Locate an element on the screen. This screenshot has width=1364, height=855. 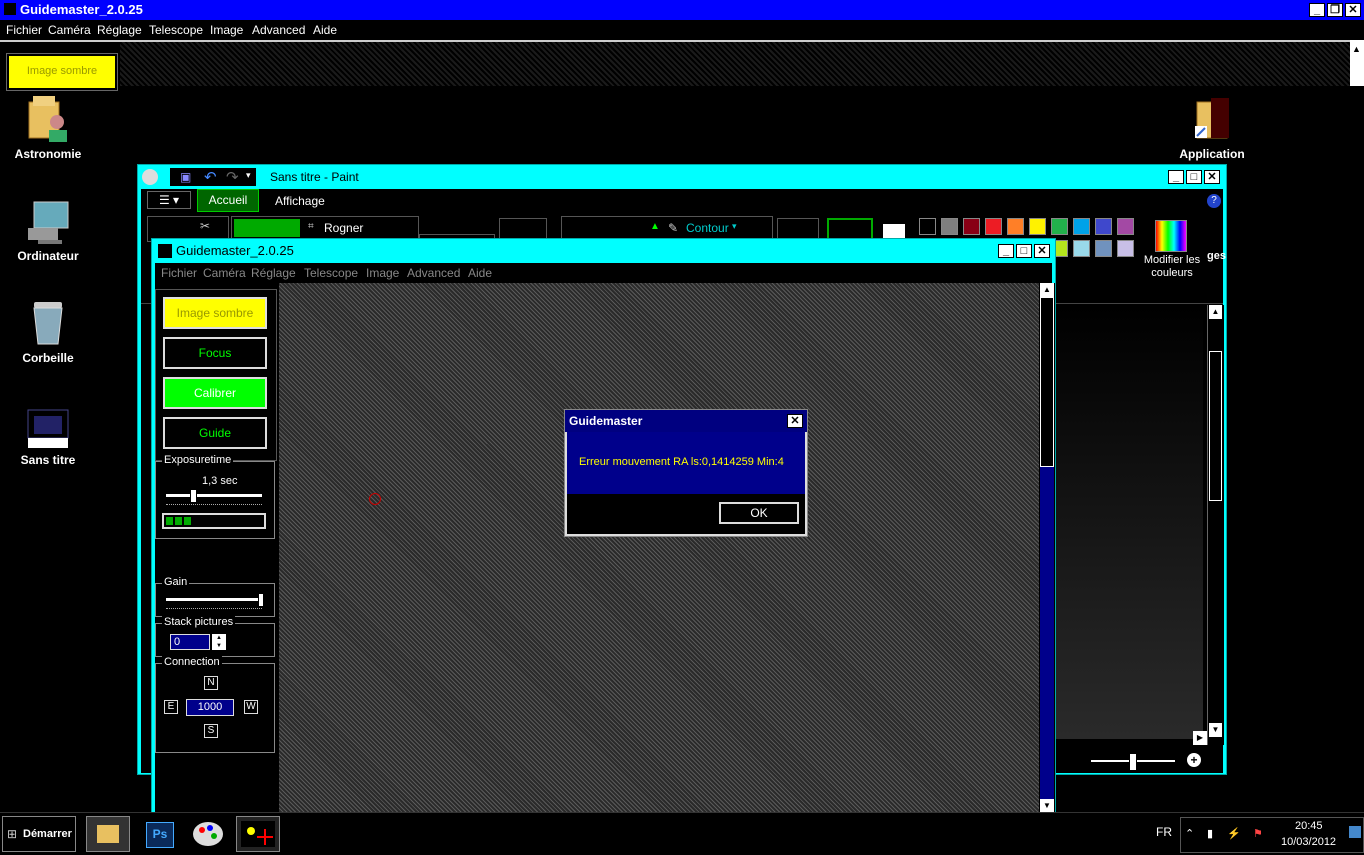
modifier-couleurs-button: Modifier les couleurs is located at coordinates (1172, 267).